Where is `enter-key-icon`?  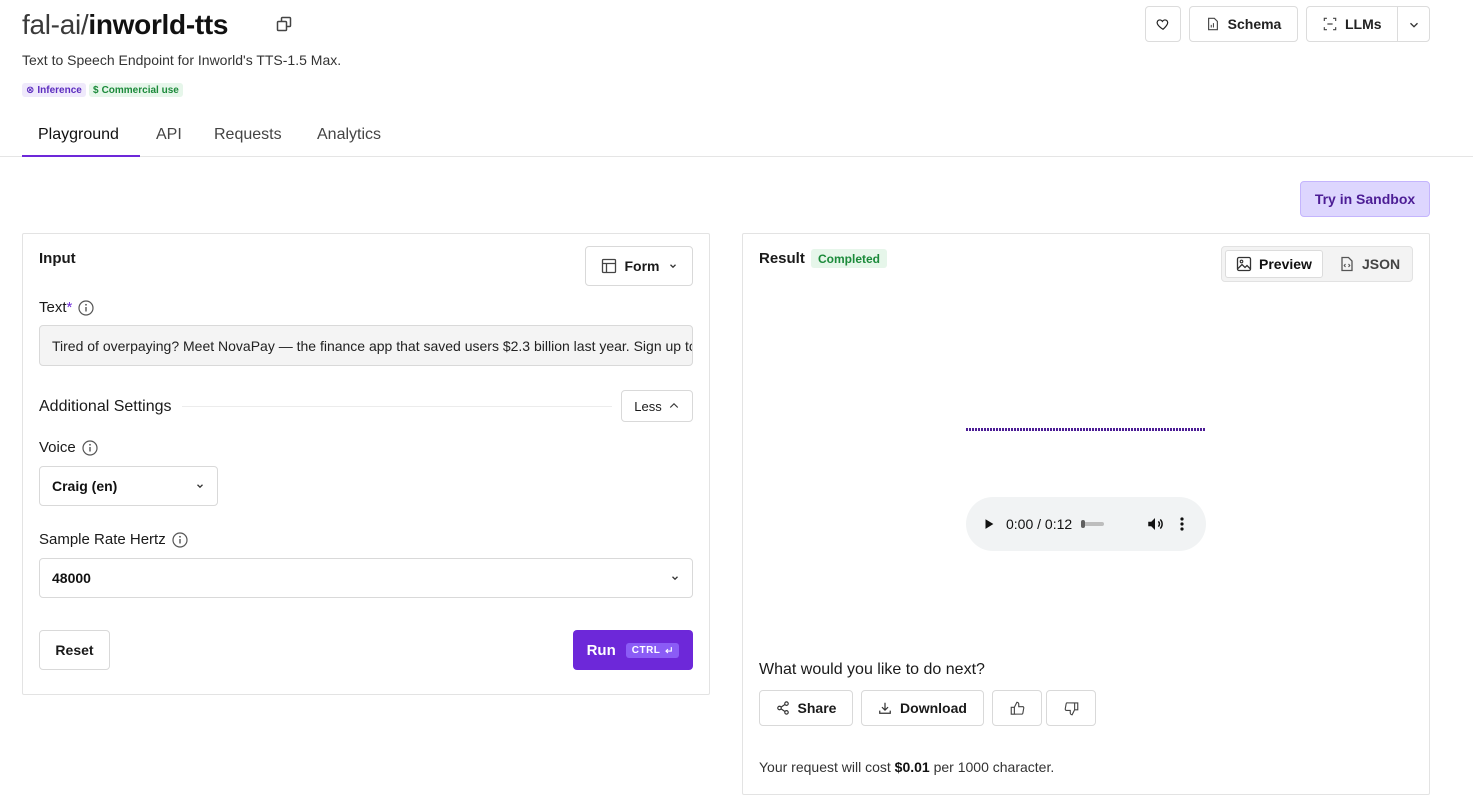
enter-key-icon is located at coordinates (669, 649).